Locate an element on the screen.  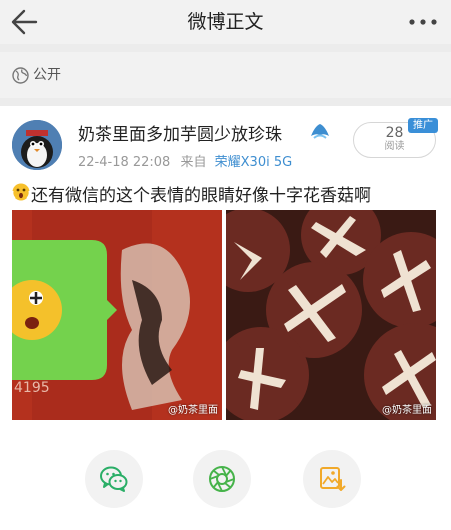
visibility-label: 公开 is located at coordinates (47, 75).